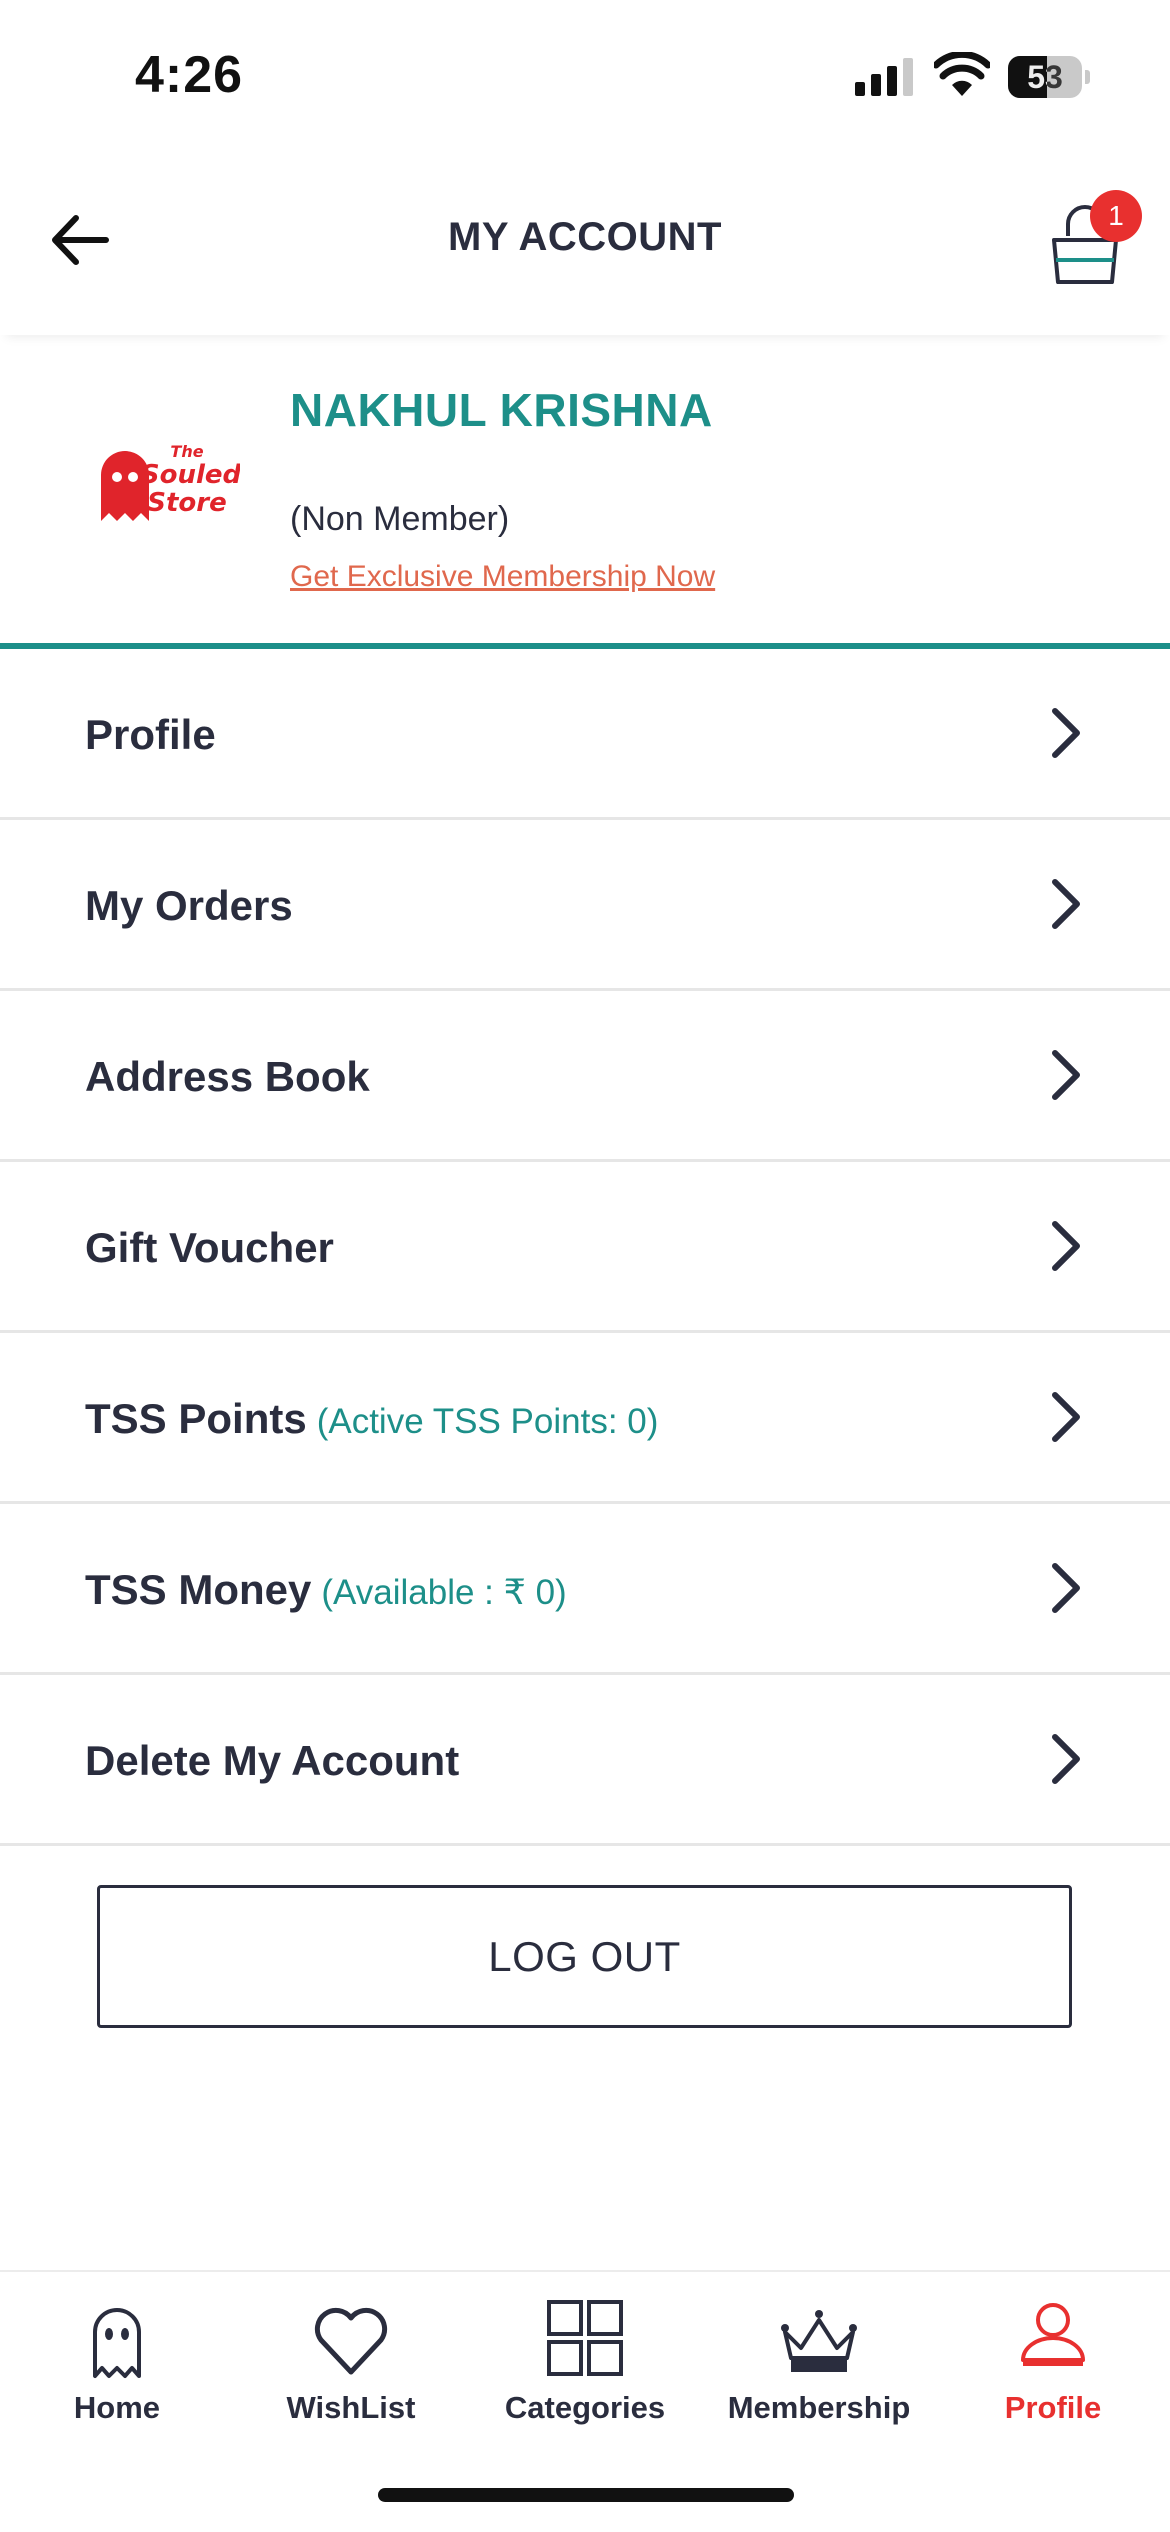 Image resolution: width=1170 pixels, height=2532 pixels. I want to click on menu-item-delete-account: Delete My Account, so click(585, 1760).